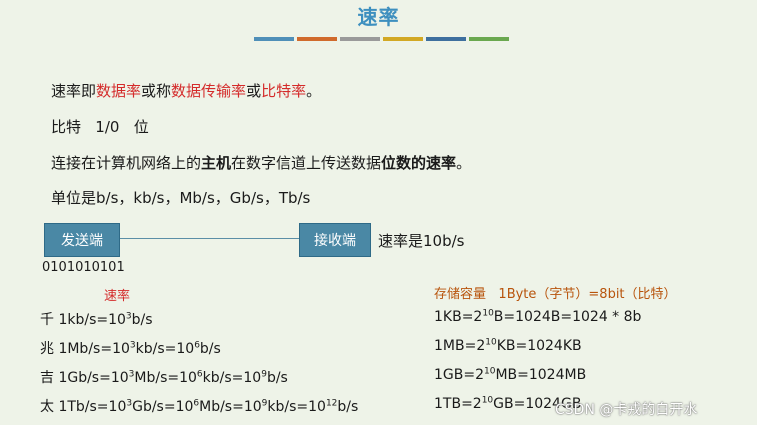 This screenshot has width=757, height=425. What do you see at coordinates (83, 267) in the screenshot?
I see `bit-sequence: 0101010101` at bounding box center [83, 267].